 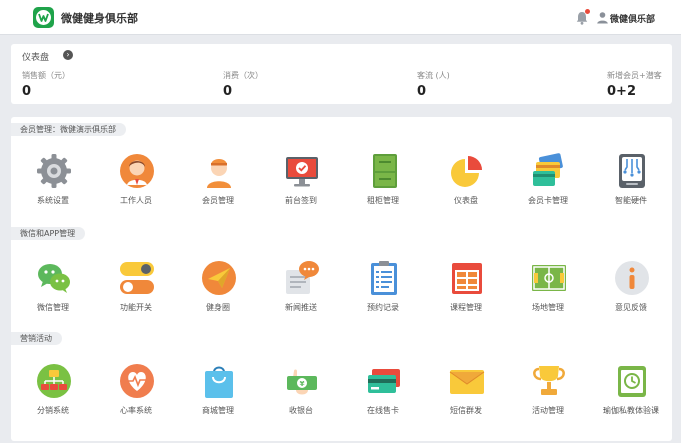 What do you see at coordinates (137, 381) in the screenshot?
I see `heart-rate-icon` at bounding box center [137, 381].